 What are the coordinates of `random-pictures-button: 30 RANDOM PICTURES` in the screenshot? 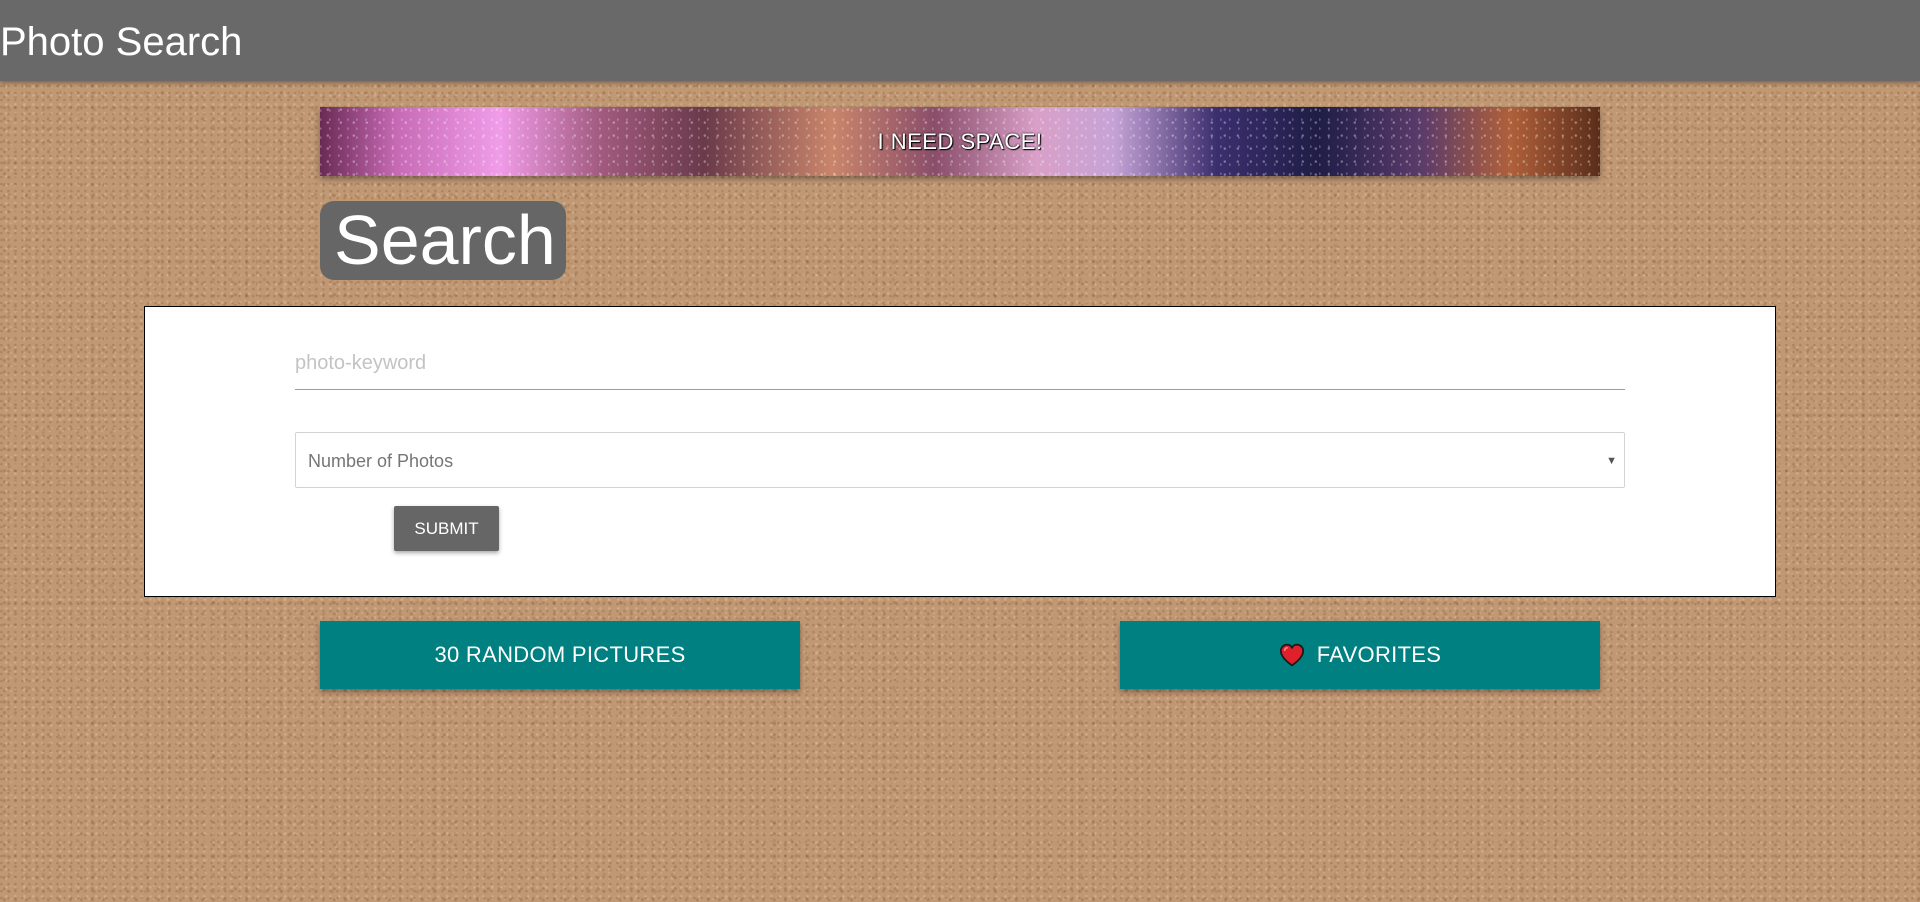 It's located at (560, 655).